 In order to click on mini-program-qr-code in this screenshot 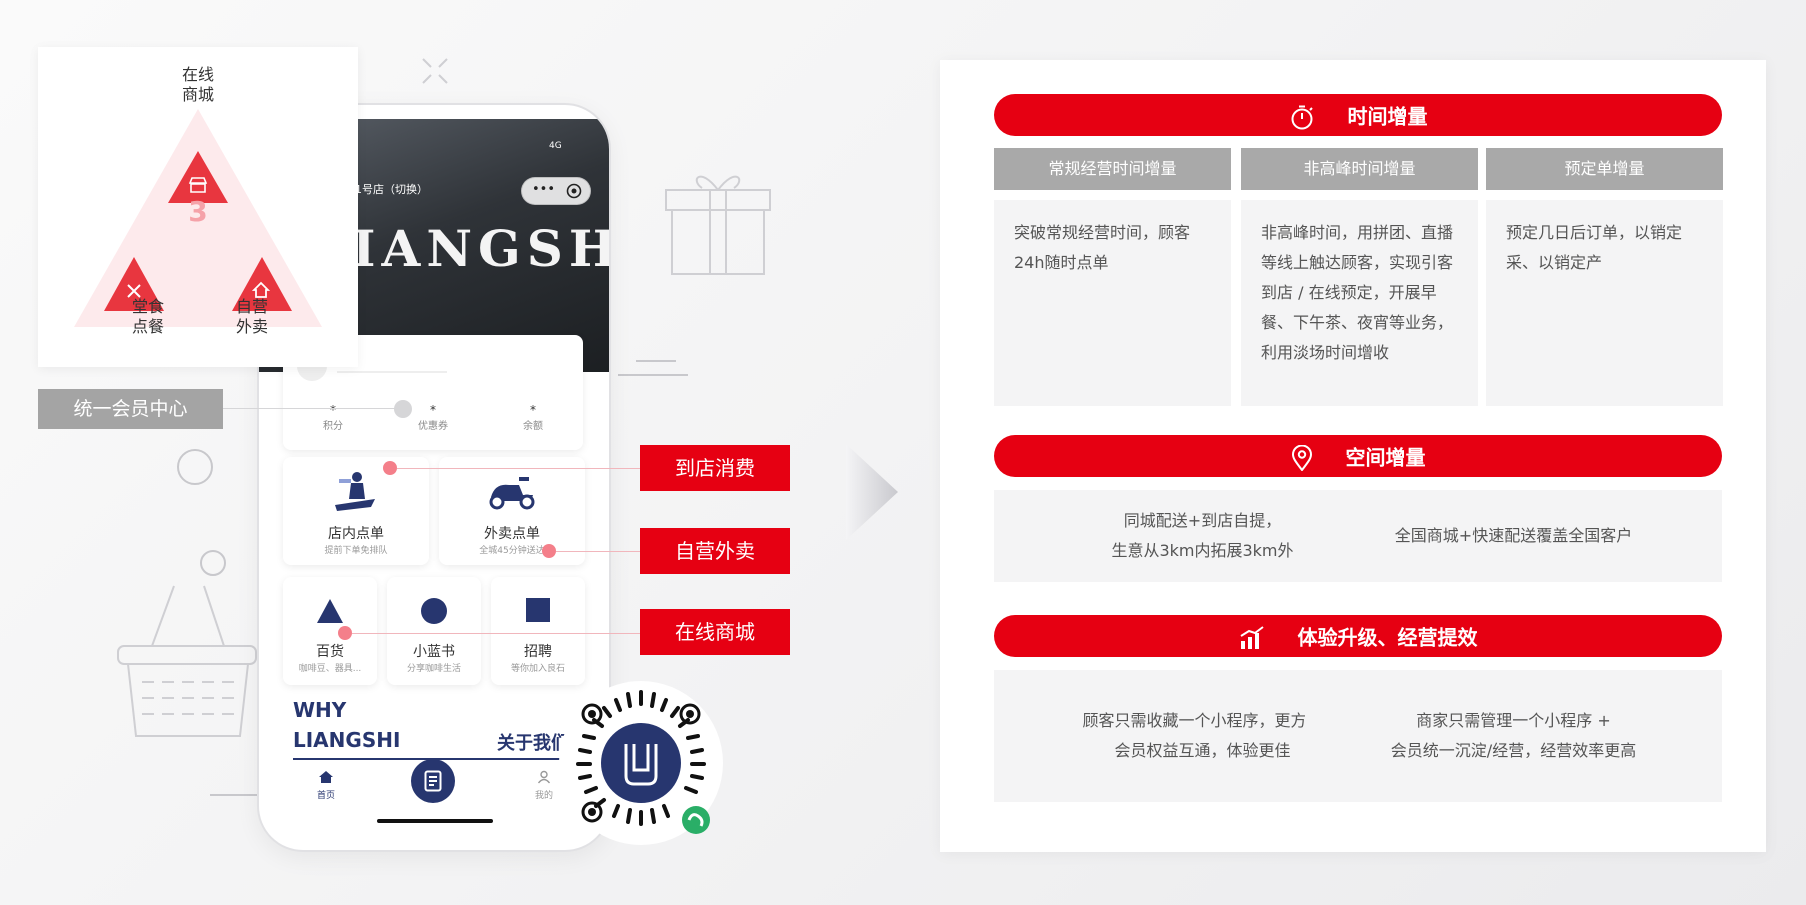, I will do `click(641, 763)`.